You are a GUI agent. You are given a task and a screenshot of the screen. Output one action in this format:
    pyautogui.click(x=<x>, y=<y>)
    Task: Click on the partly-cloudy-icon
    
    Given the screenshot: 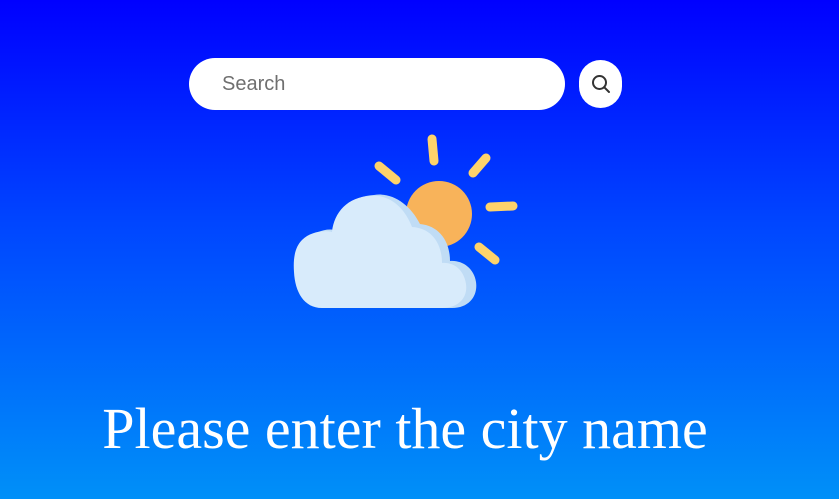 What is the action you would take?
    pyautogui.click(x=405, y=221)
    